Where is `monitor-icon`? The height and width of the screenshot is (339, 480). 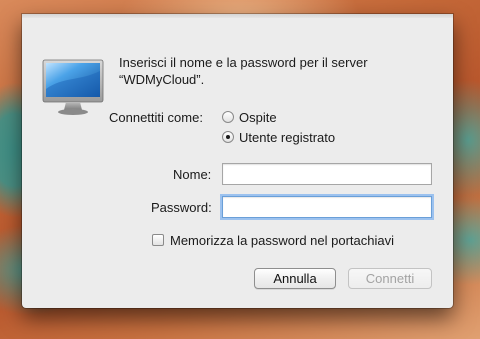 monitor-icon is located at coordinates (73, 87).